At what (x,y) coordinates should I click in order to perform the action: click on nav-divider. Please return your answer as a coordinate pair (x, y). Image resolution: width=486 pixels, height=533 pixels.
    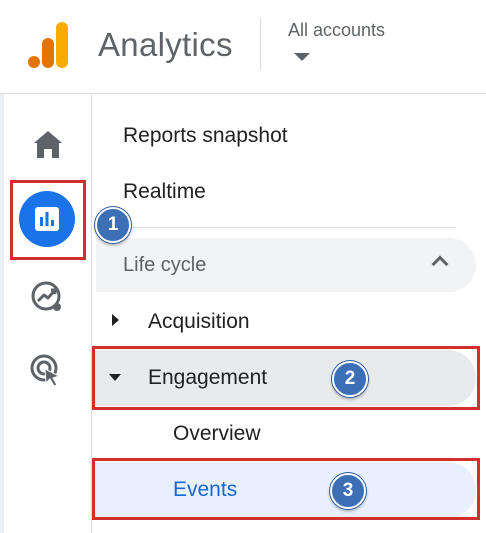
    Looking at the image, I should click on (289, 227).